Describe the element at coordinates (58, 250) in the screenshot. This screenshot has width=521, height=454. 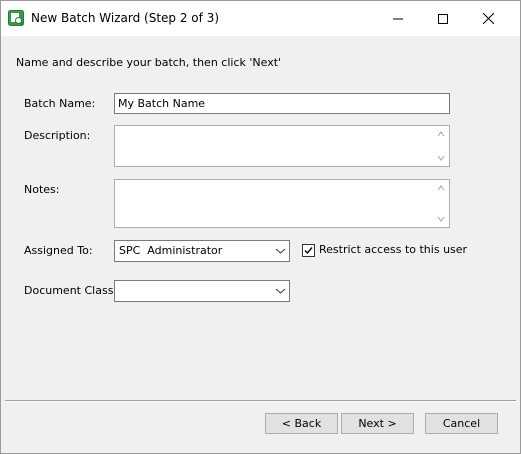
I see `assigned-to-label: Assigned To:` at that location.